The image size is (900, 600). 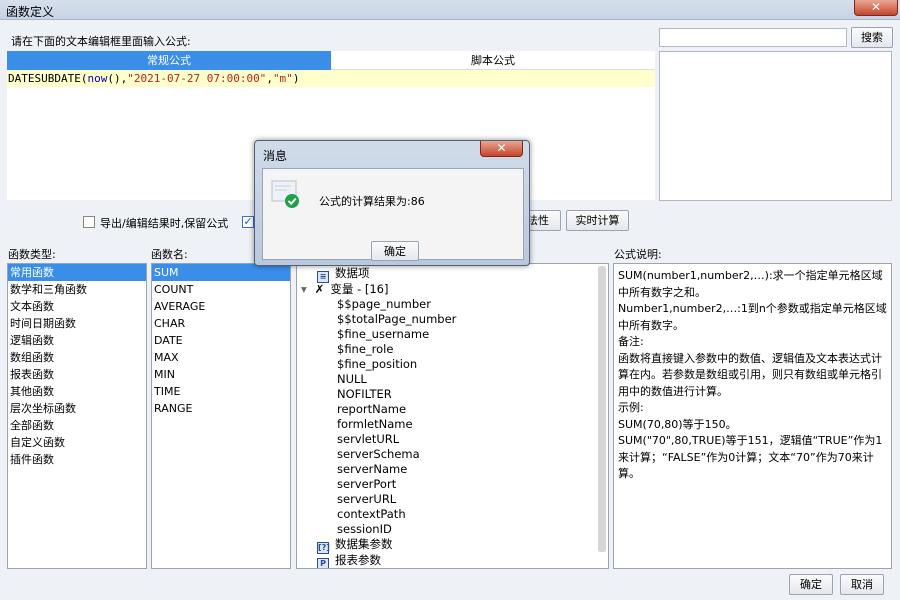 I want to click on tree-node-variables: ▾ ✗ 变量 - [16], so click(x=345, y=289).